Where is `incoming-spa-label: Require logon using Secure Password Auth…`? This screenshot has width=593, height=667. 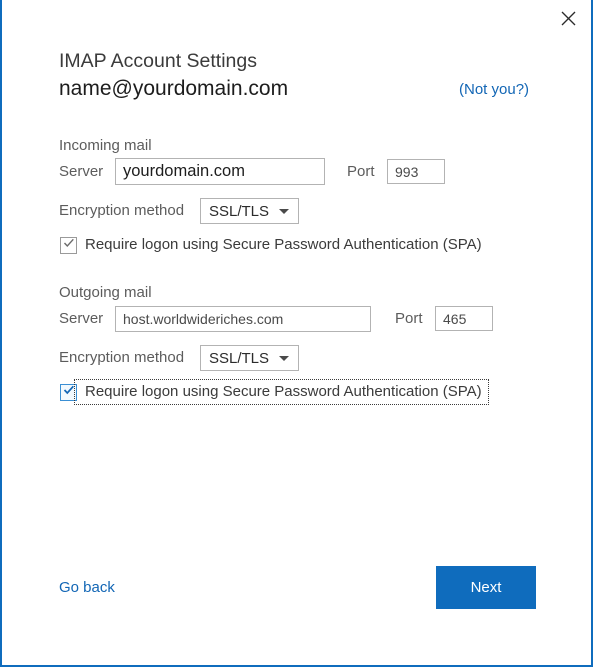 incoming-spa-label: Require logon using Secure Password Auth… is located at coordinates (283, 244).